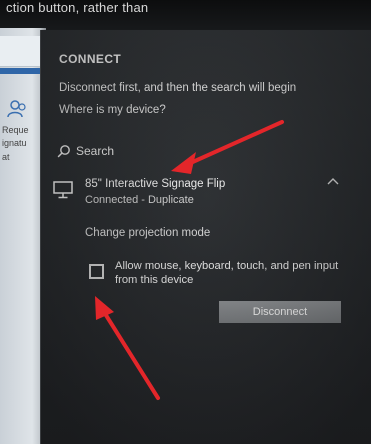  What do you see at coordinates (14, 143) in the screenshot?
I see `background-label-2: ignatu` at bounding box center [14, 143].